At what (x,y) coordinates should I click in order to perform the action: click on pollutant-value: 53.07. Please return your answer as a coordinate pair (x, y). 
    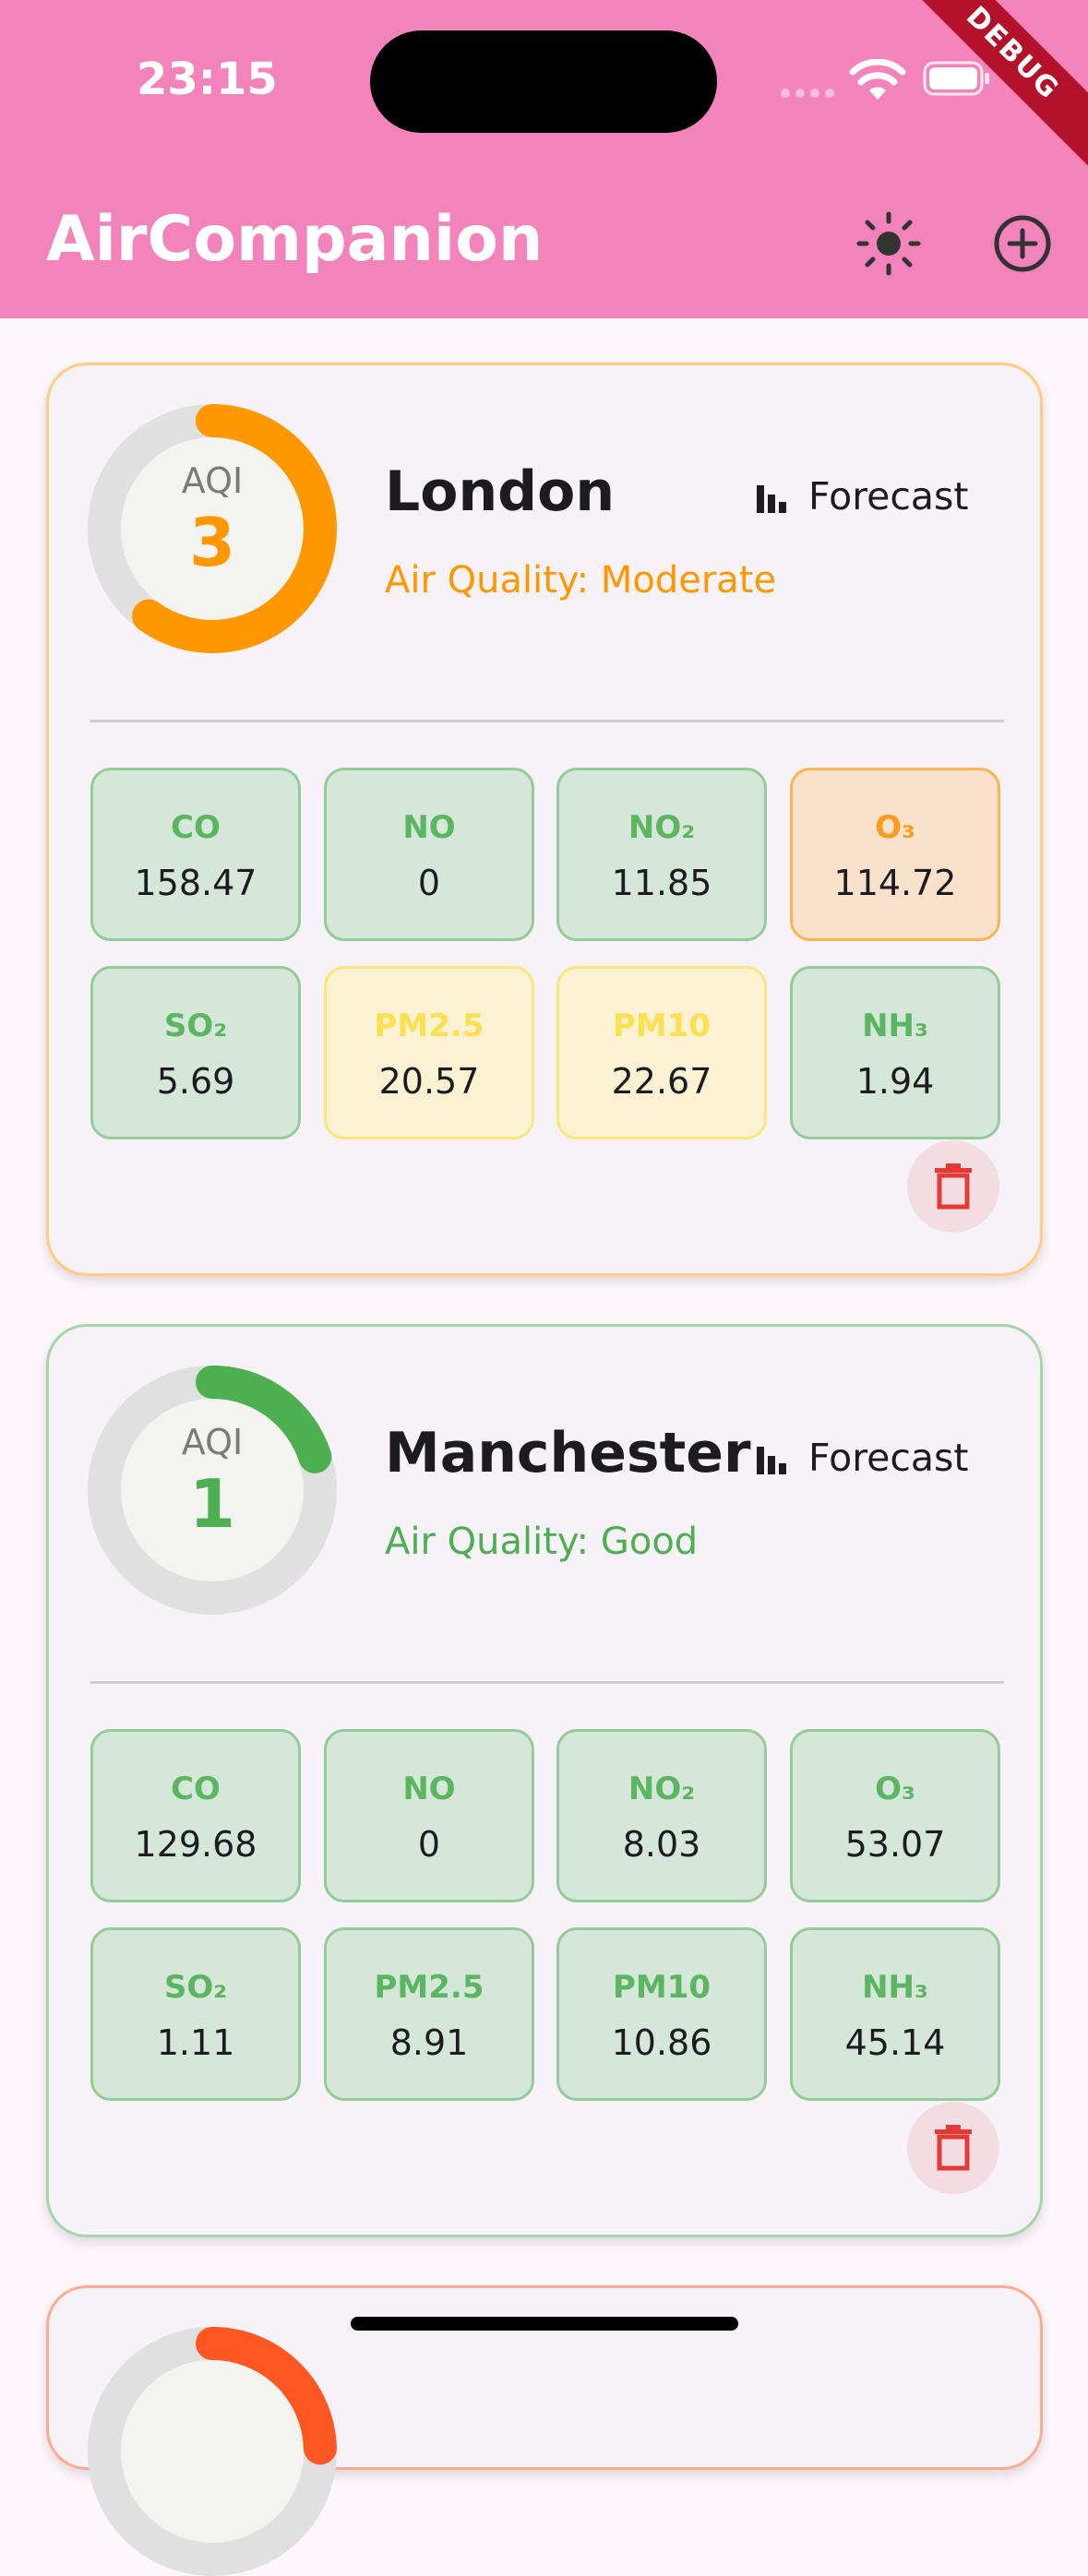
    Looking at the image, I should click on (895, 1844).